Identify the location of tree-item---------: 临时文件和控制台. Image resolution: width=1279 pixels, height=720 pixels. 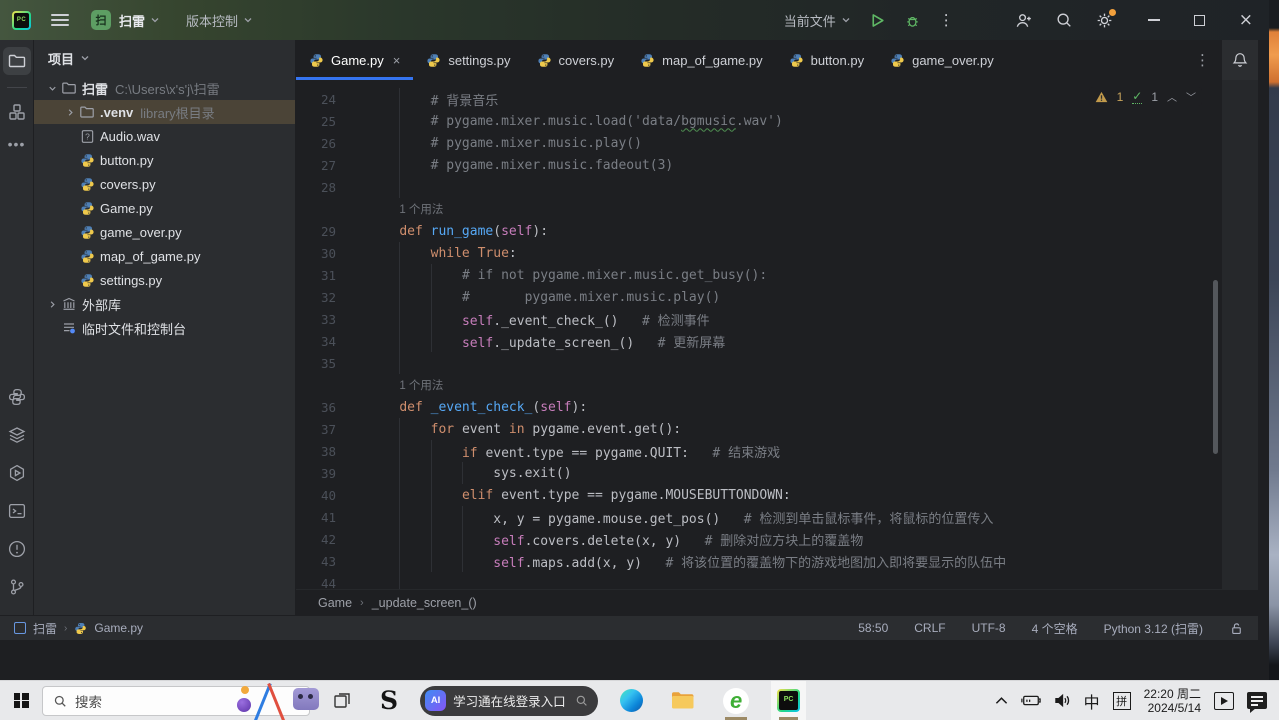
(164, 328).